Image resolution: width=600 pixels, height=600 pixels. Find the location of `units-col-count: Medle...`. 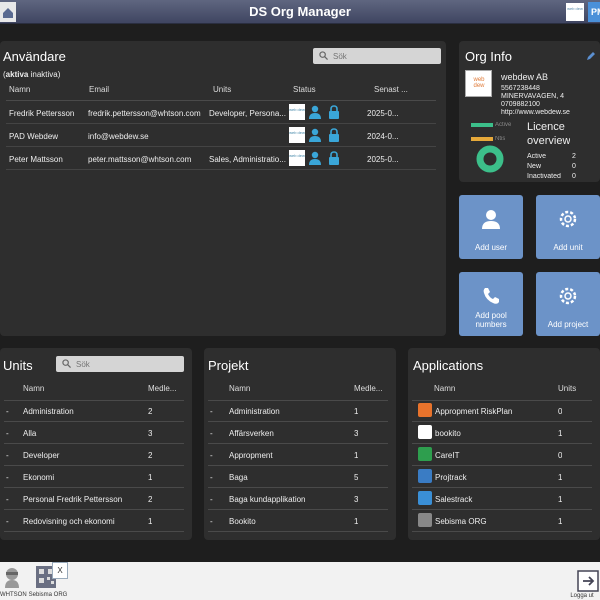

units-col-count: Medle... is located at coordinates (162, 388).